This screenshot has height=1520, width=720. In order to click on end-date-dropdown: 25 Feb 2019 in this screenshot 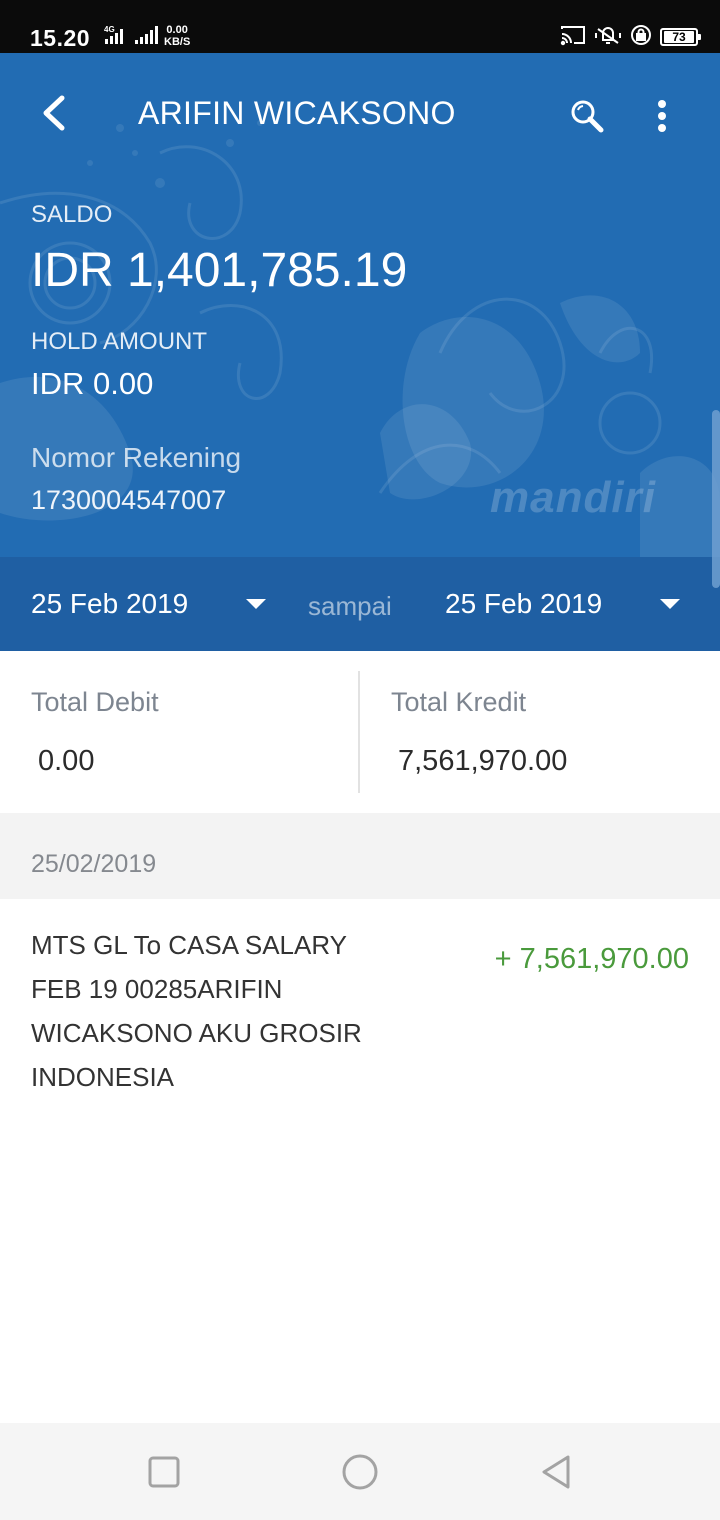, I will do `click(565, 604)`.